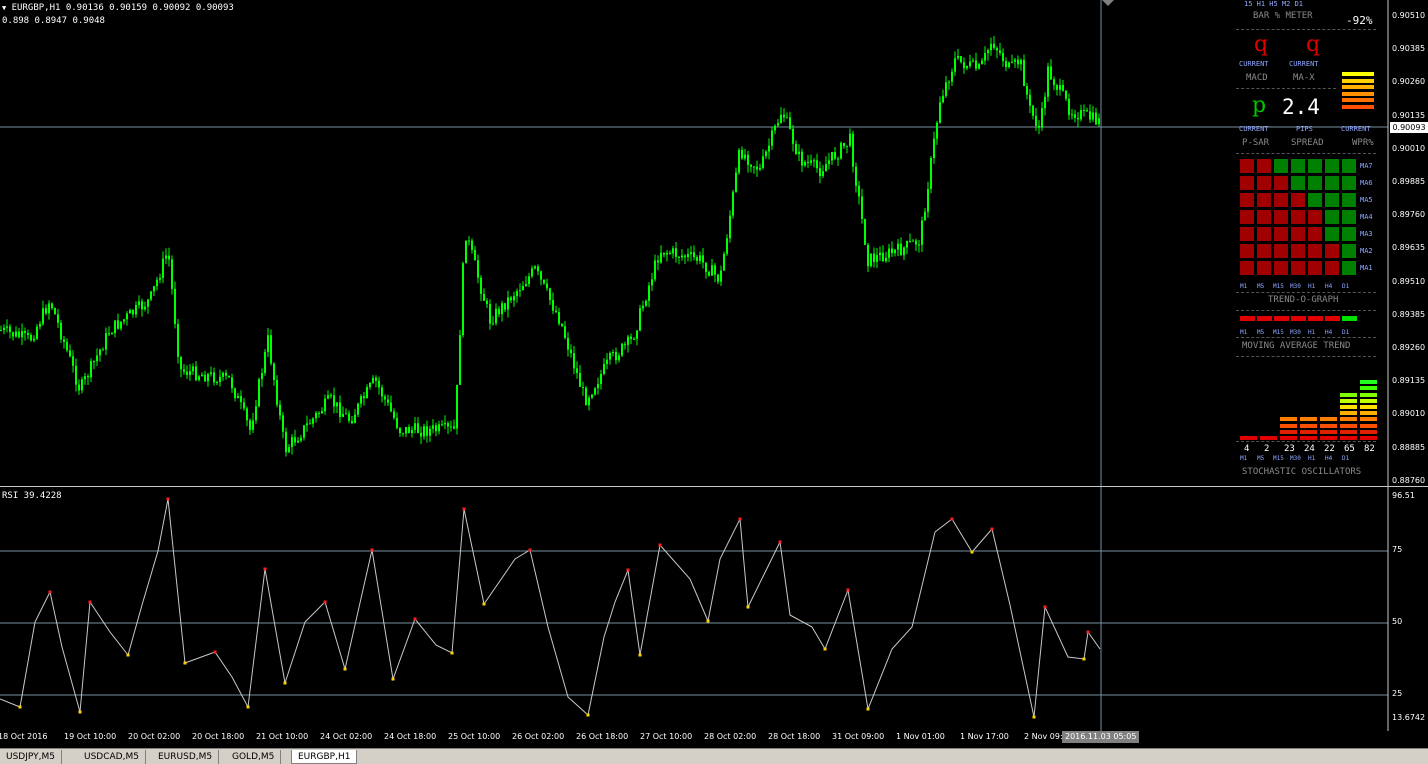 The width and height of the screenshot is (1428, 764). What do you see at coordinates (186, 757) in the screenshot?
I see `tab-eurusd-m5: EURUSD,M5` at bounding box center [186, 757].